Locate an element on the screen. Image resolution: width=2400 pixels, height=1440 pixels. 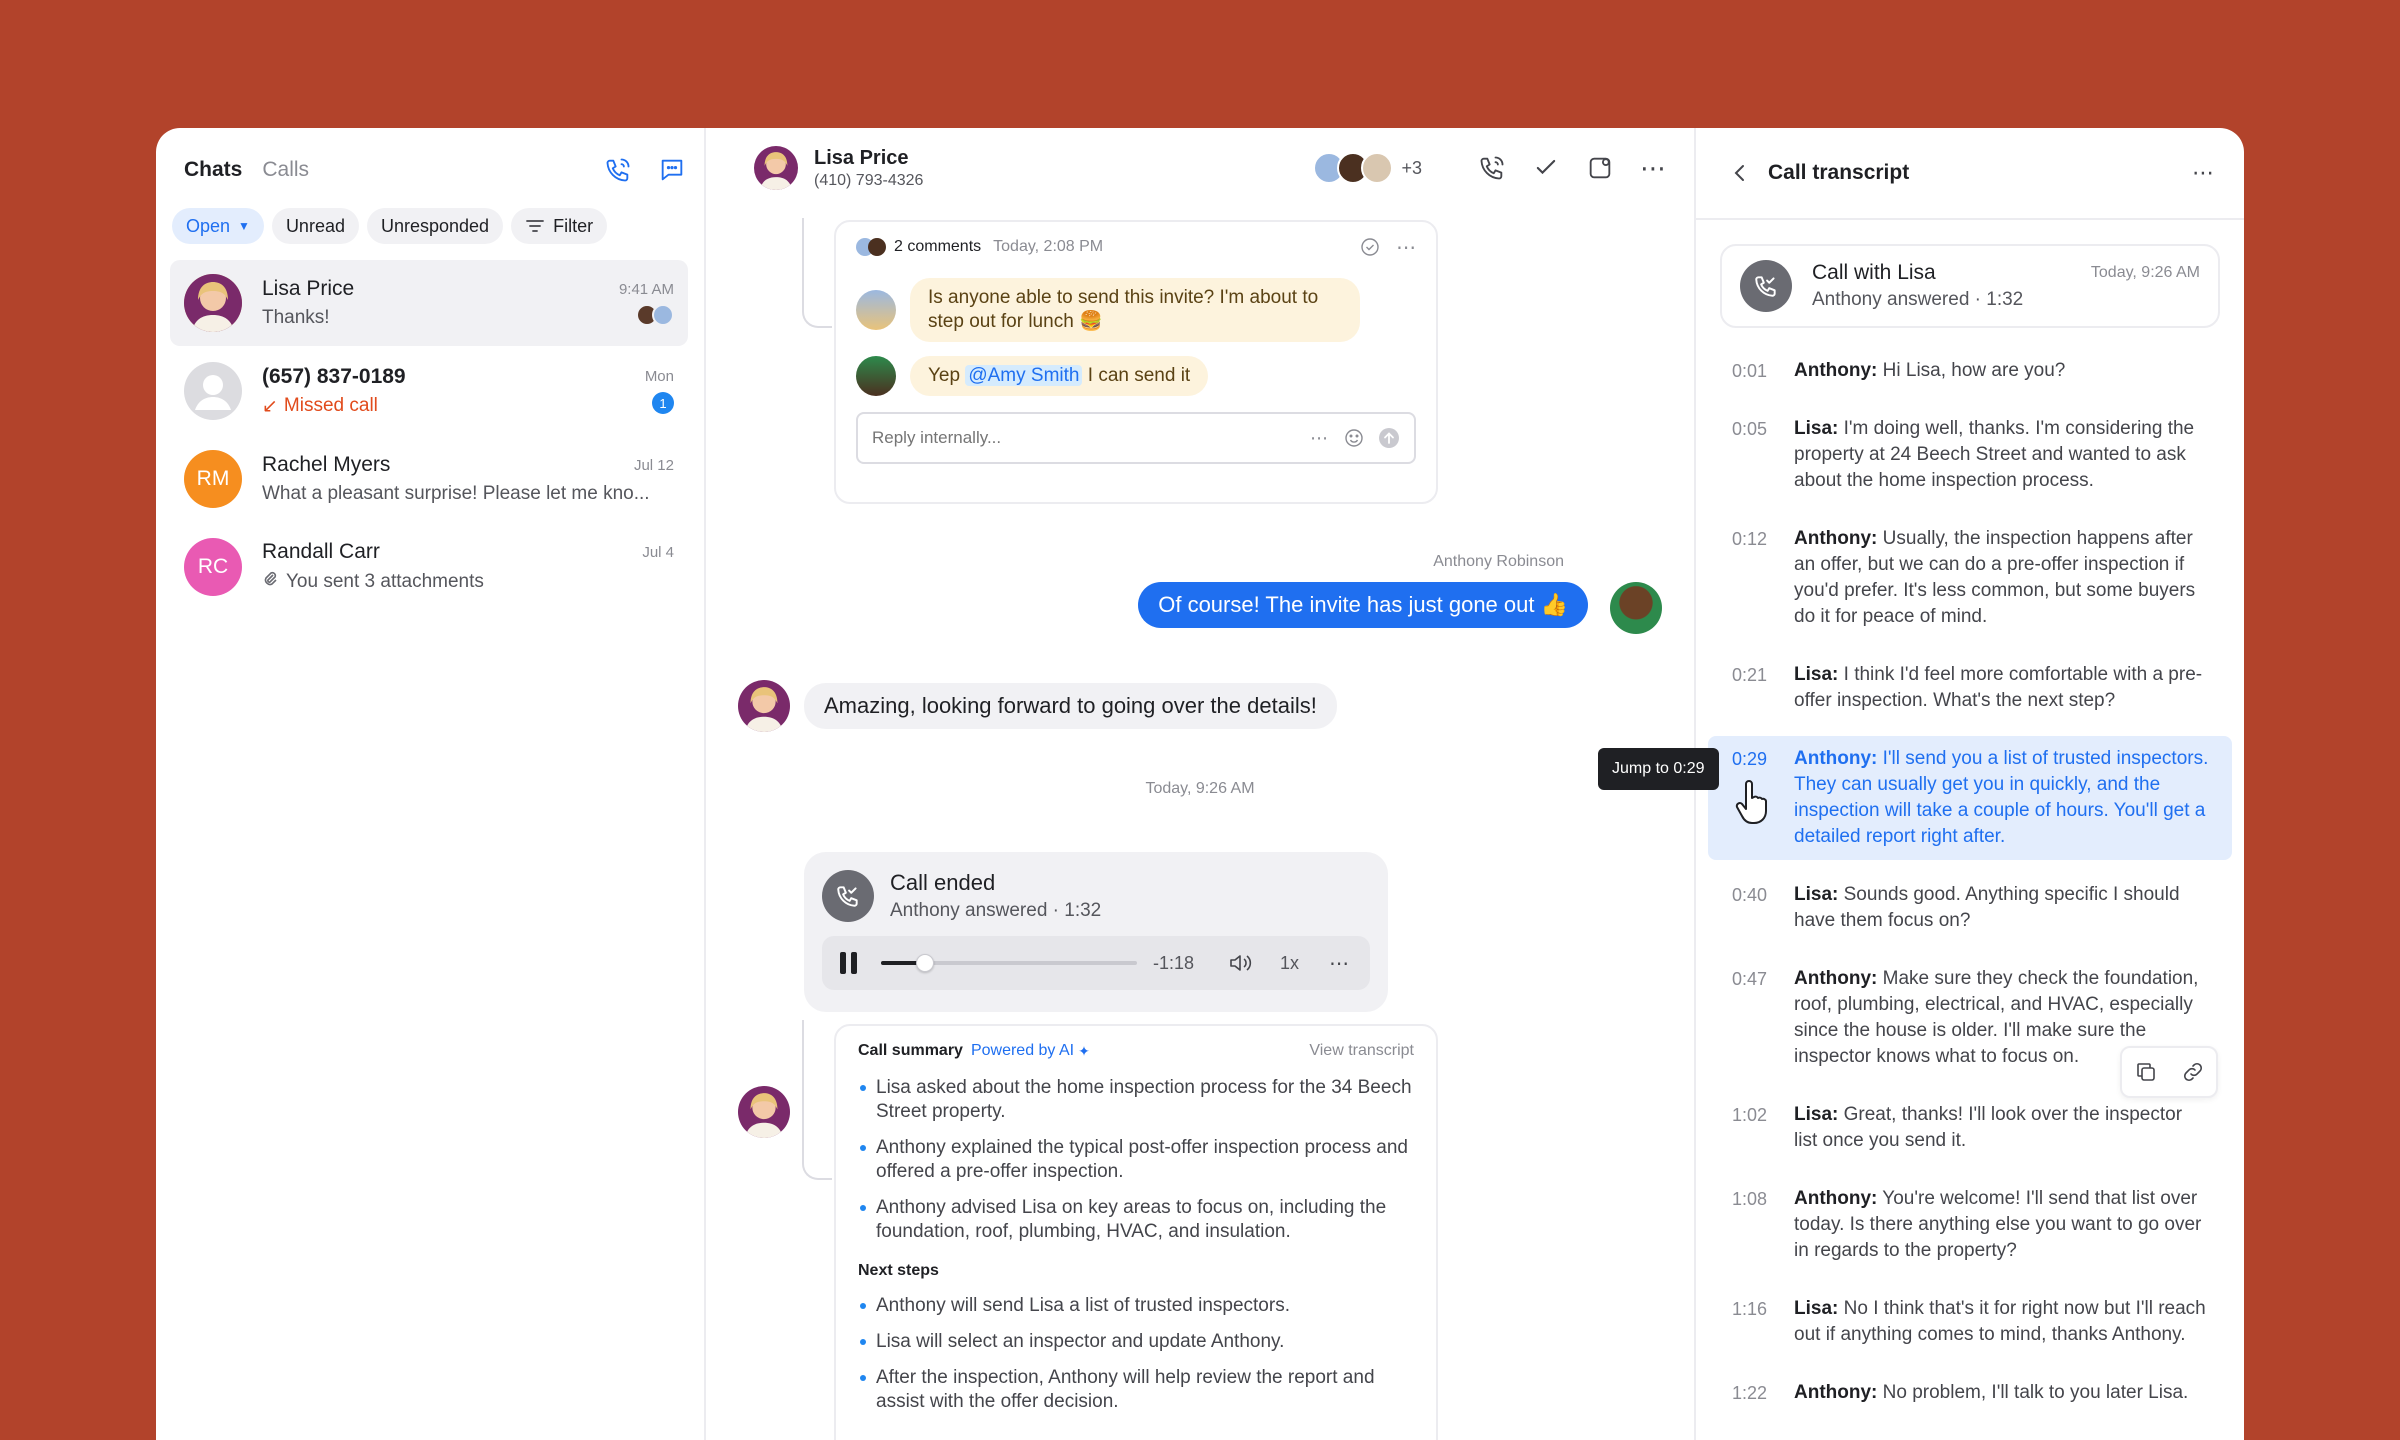
transcript-time: 0:05 is located at coordinates (1763, 455).